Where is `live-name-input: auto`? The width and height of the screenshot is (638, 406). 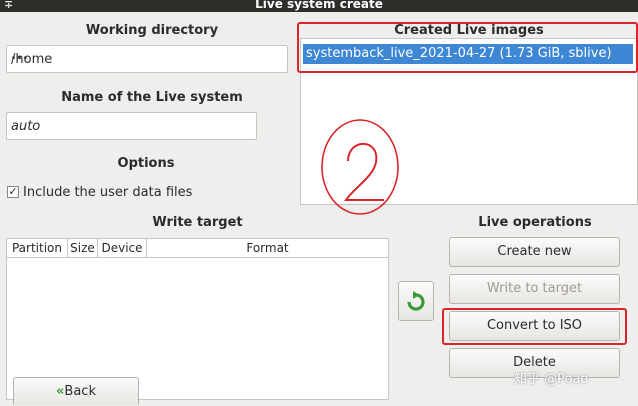 live-name-input: auto is located at coordinates (131, 126).